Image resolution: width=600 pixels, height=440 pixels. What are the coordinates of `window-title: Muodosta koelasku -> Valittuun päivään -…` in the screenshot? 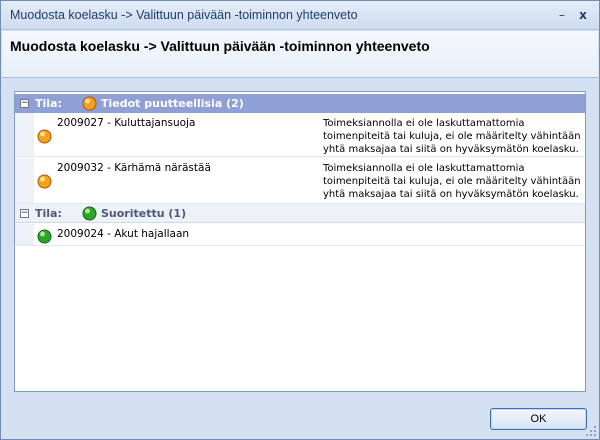 It's located at (184, 15).